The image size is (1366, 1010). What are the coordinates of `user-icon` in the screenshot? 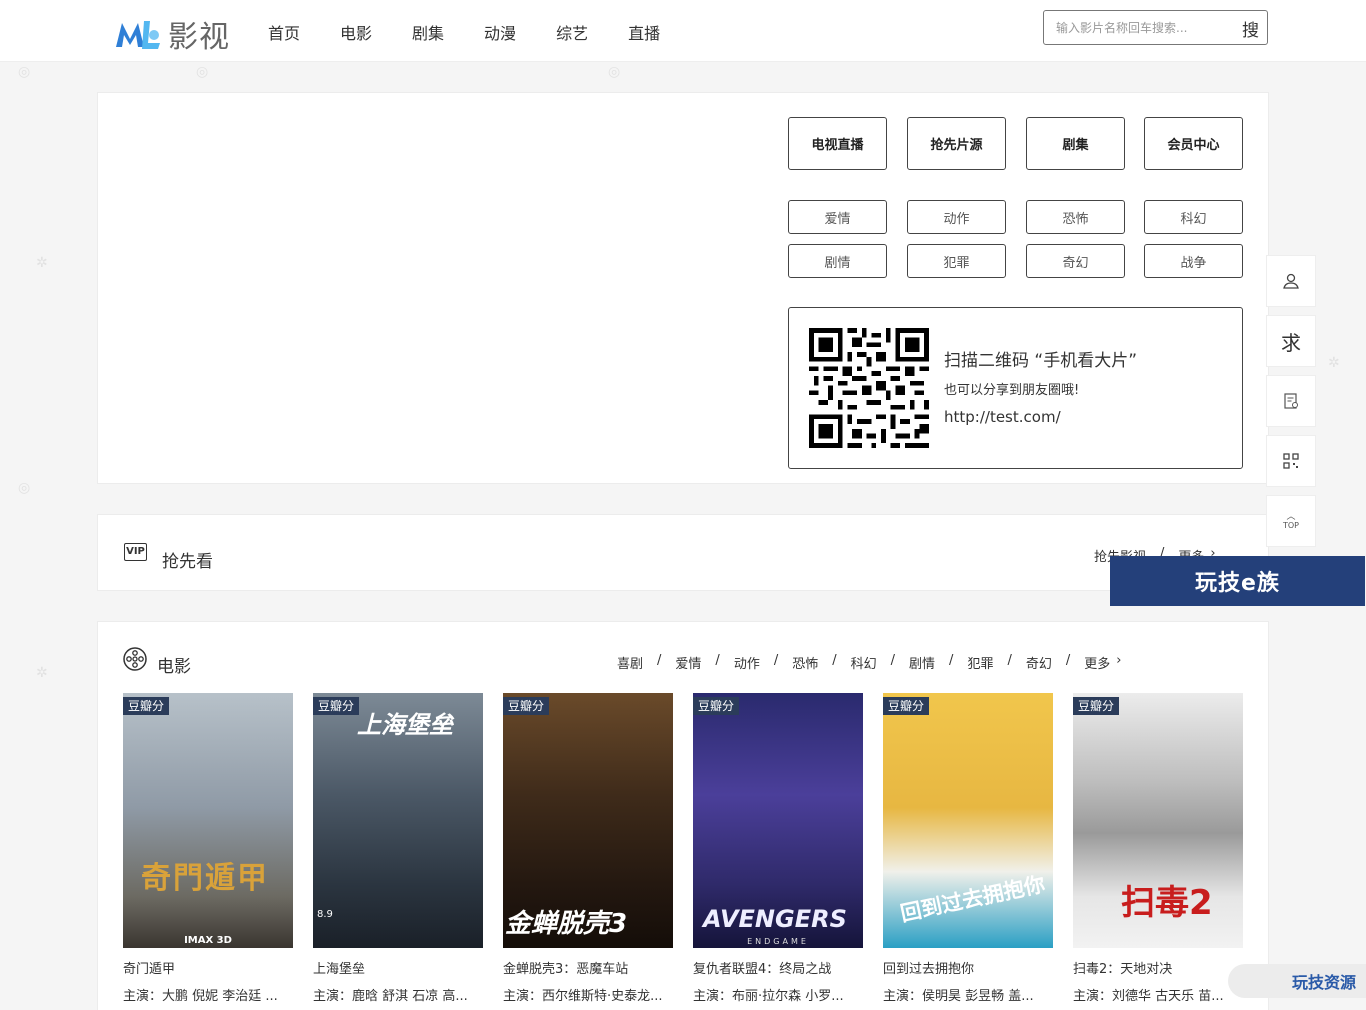 It's located at (1291, 281).